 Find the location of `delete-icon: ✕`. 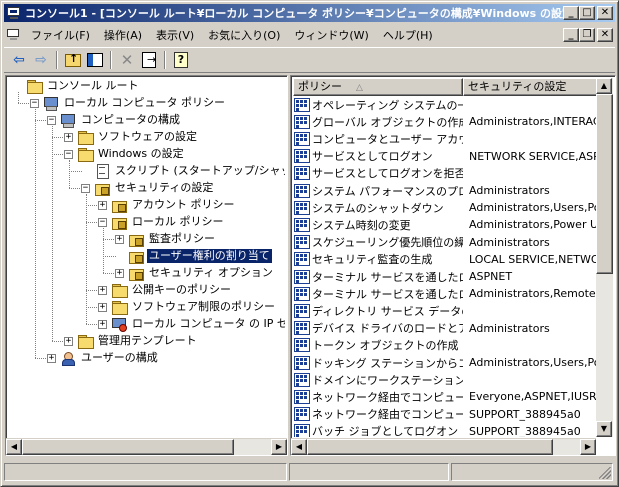

delete-icon: ✕ is located at coordinates (127, 60).